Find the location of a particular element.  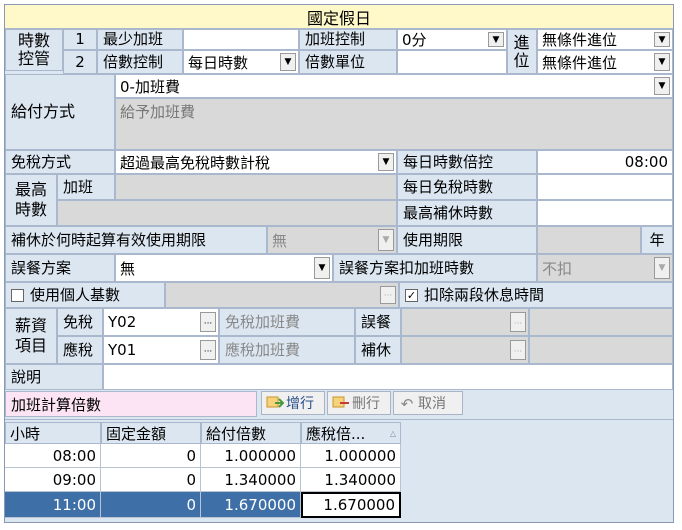

remark-field is located at coordinates (388, 377).